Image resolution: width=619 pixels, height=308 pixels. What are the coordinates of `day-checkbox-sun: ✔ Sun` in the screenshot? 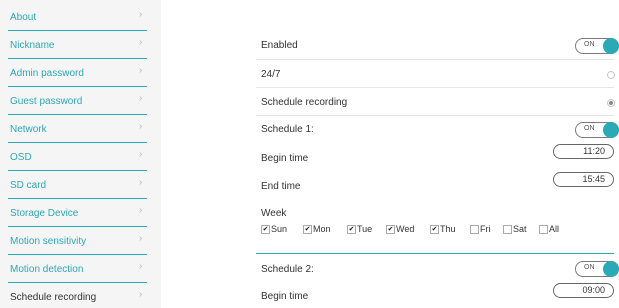 It's located at (280, 229).